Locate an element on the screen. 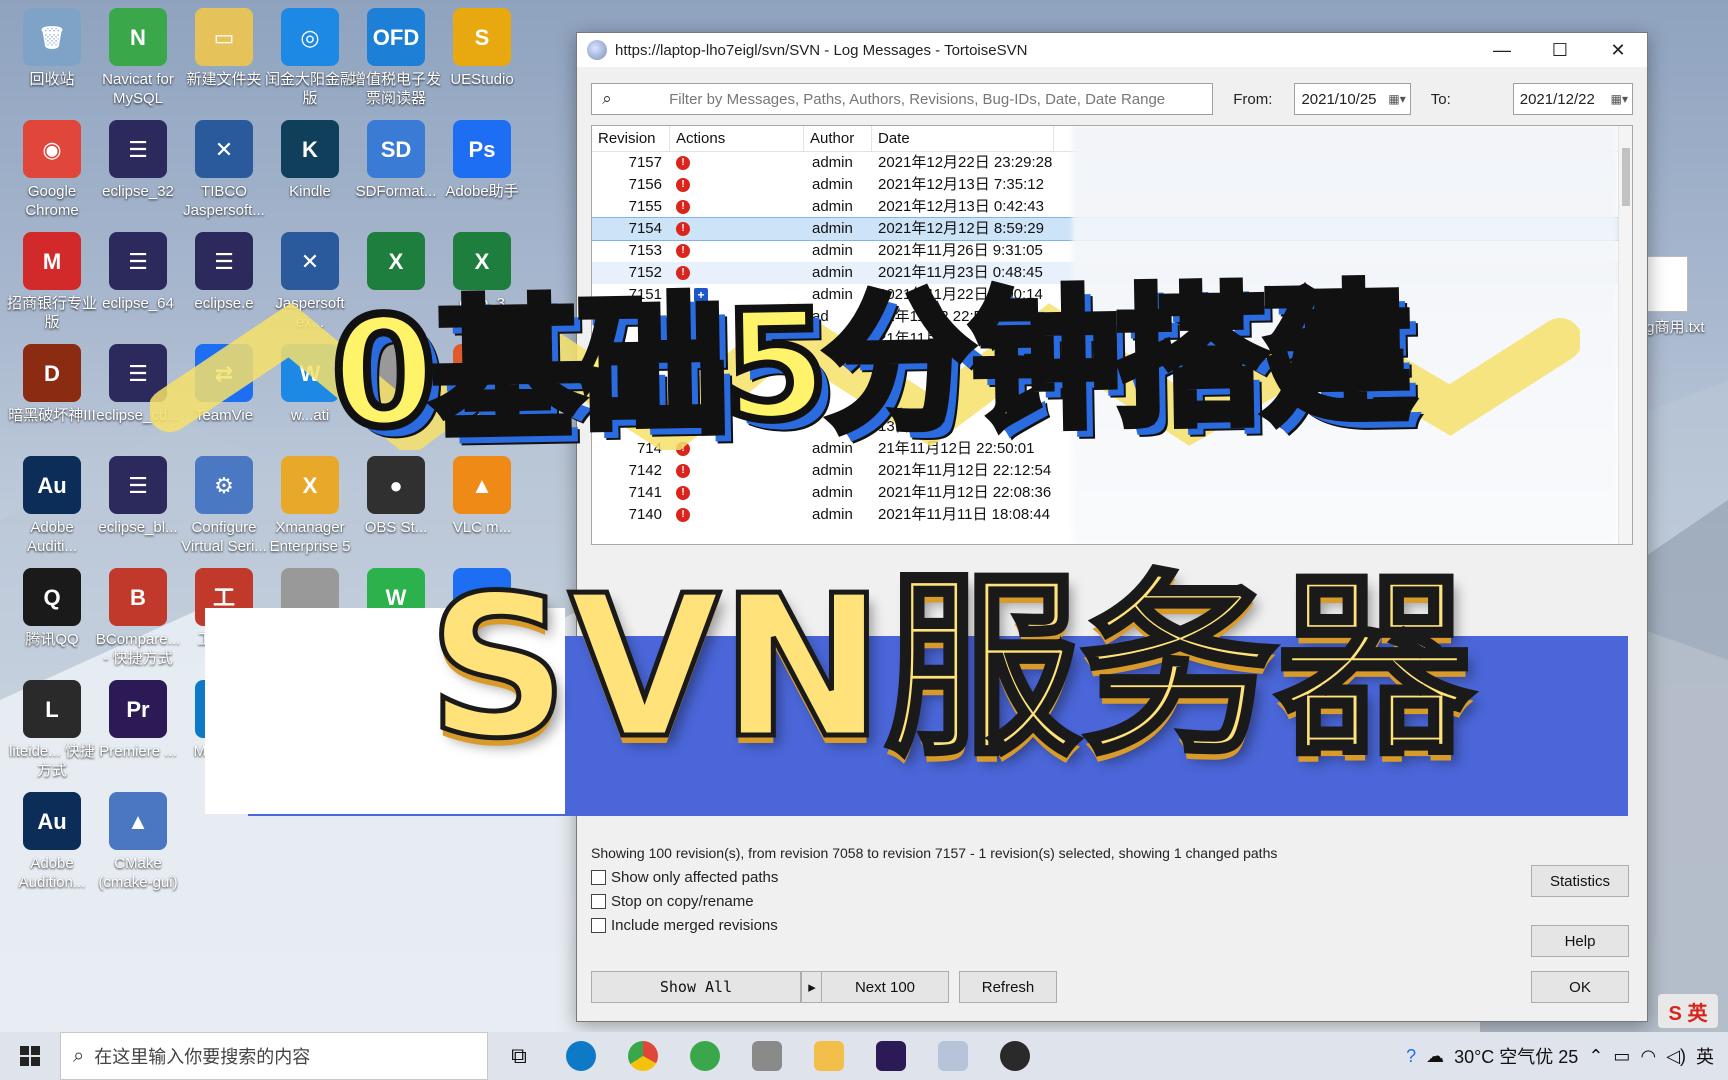 The image size is (1728, 1080). desktop-icon: S UEStudio is located at coordinates (482, 61).